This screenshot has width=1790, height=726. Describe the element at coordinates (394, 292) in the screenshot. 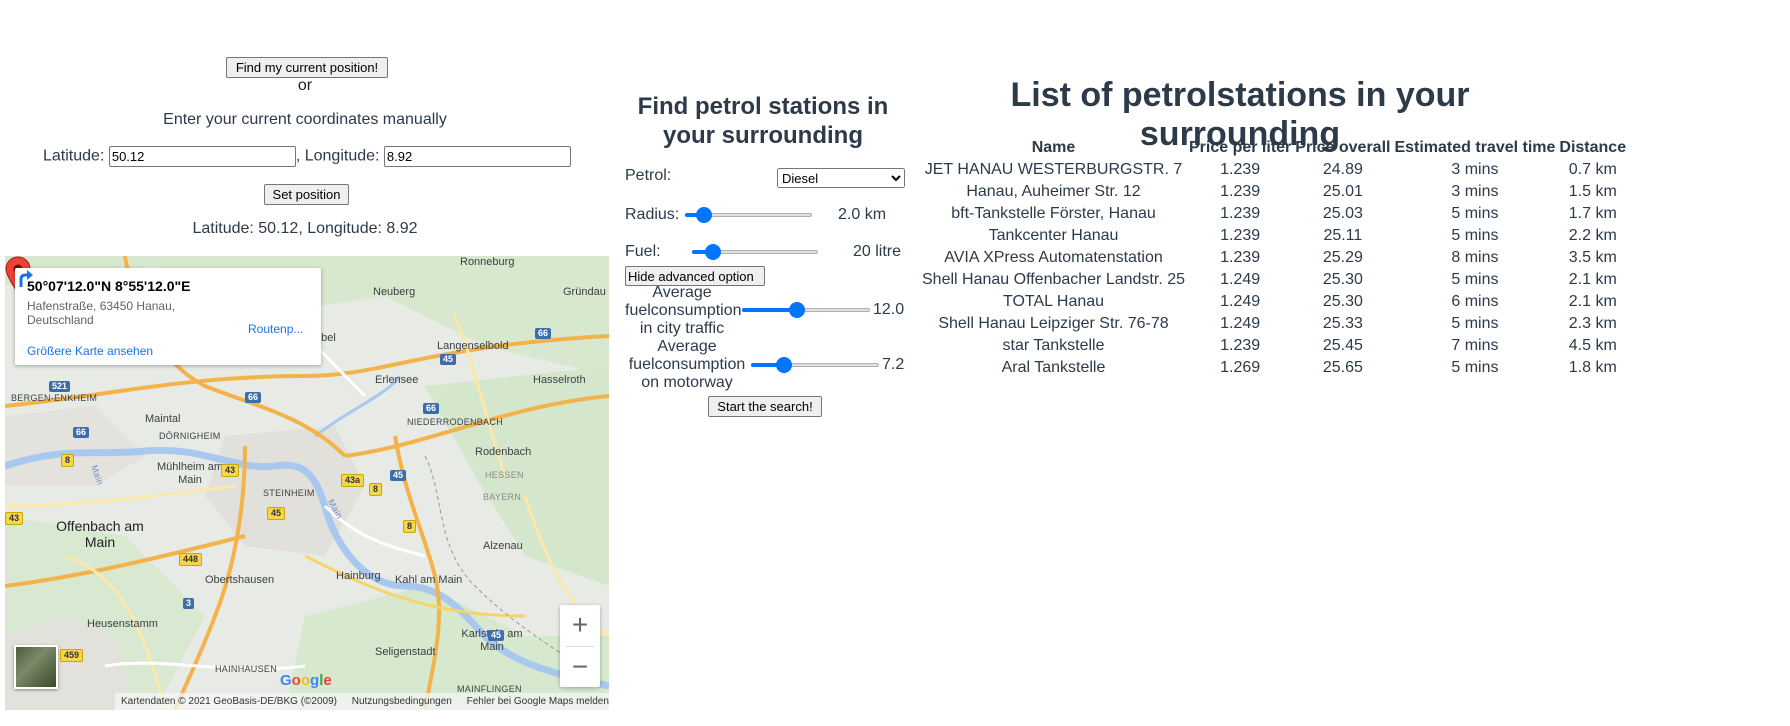

I see `map-label-neuberg: Neuberg` at that location.